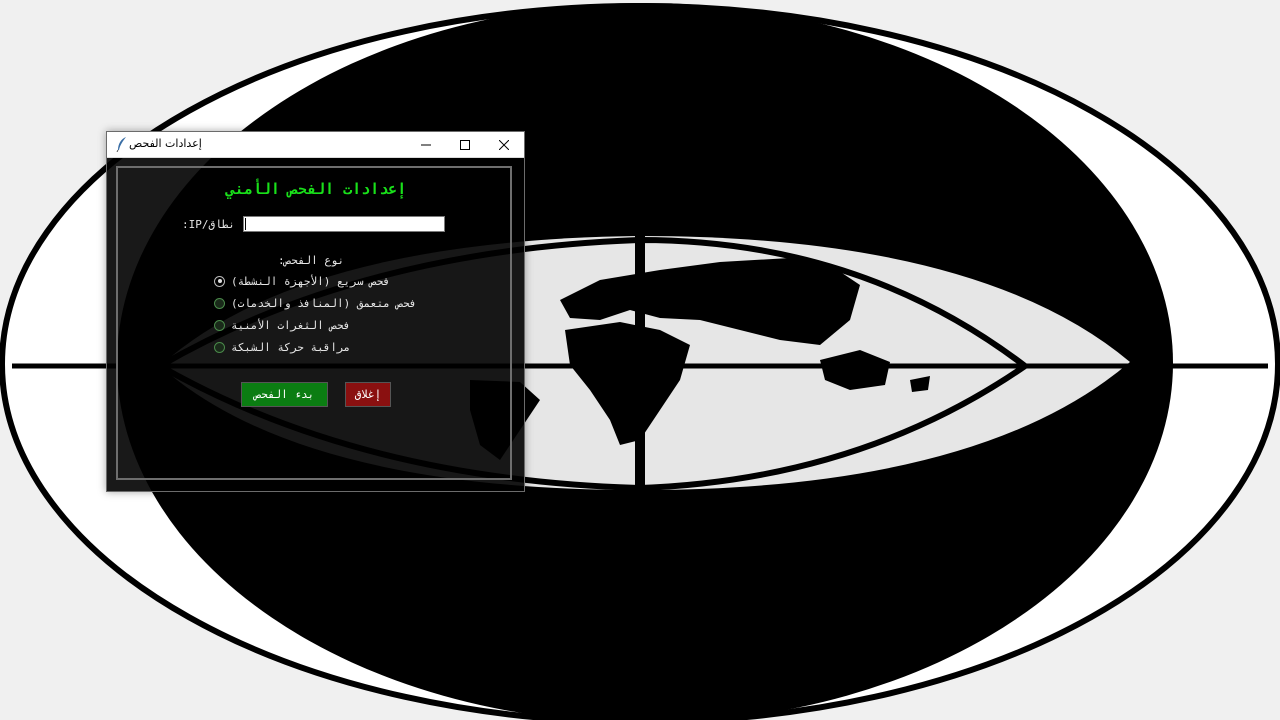 The image size is (1280, 720). I want to click on scan-option-deep: فحص متعمق (المنافذ والخدمات), so click(315, 303).